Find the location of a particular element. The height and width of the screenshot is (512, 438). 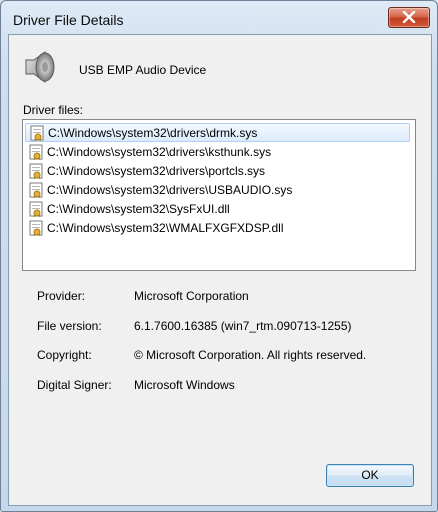

file-item: C:\Windows\system32\drivers\USBAUDIO.sys is located at coordinates (217, 190).